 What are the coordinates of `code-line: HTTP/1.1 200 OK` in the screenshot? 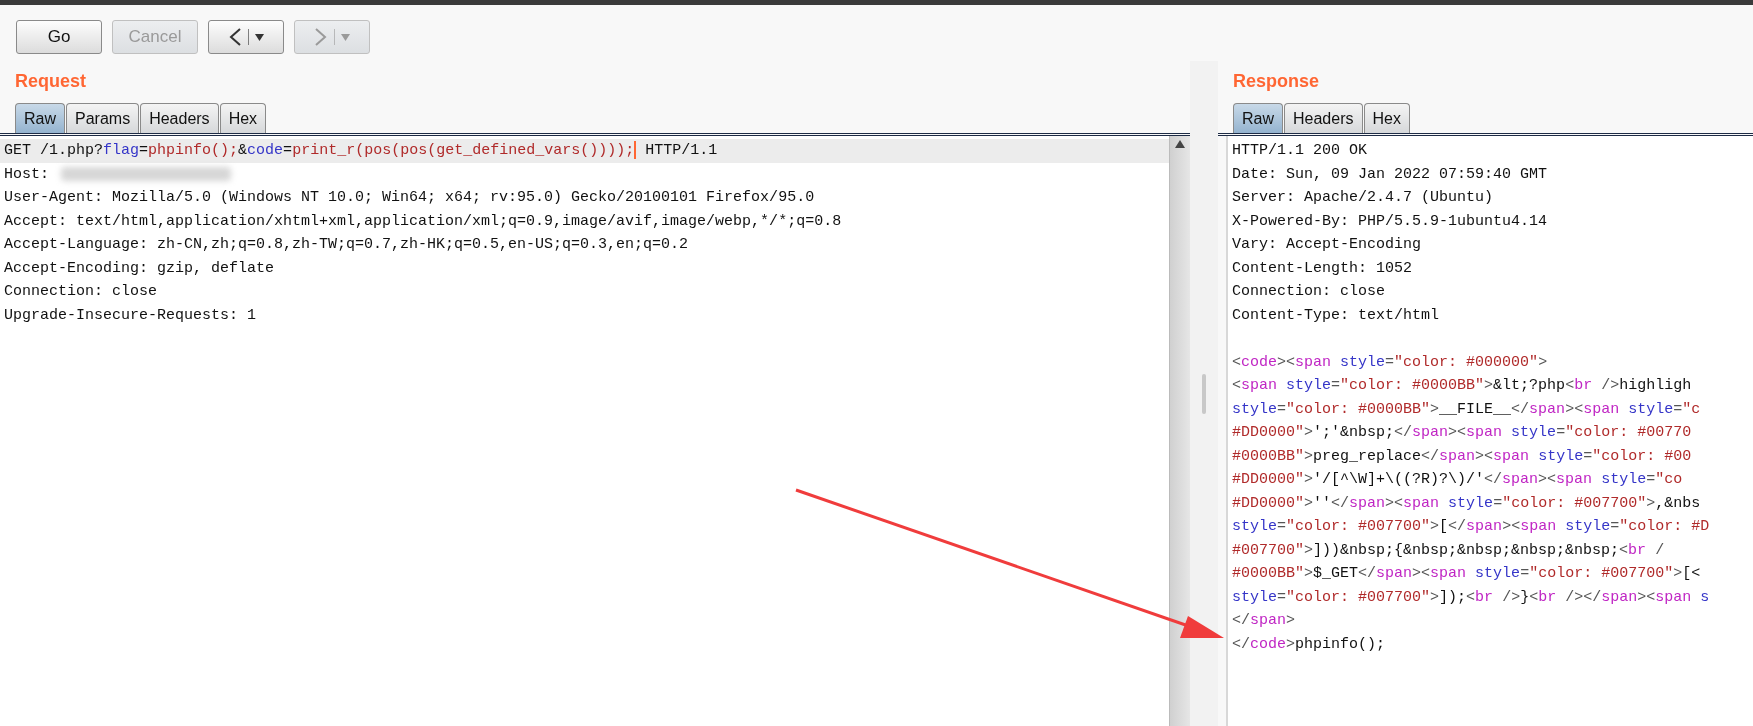 It's located at (1300, 151).